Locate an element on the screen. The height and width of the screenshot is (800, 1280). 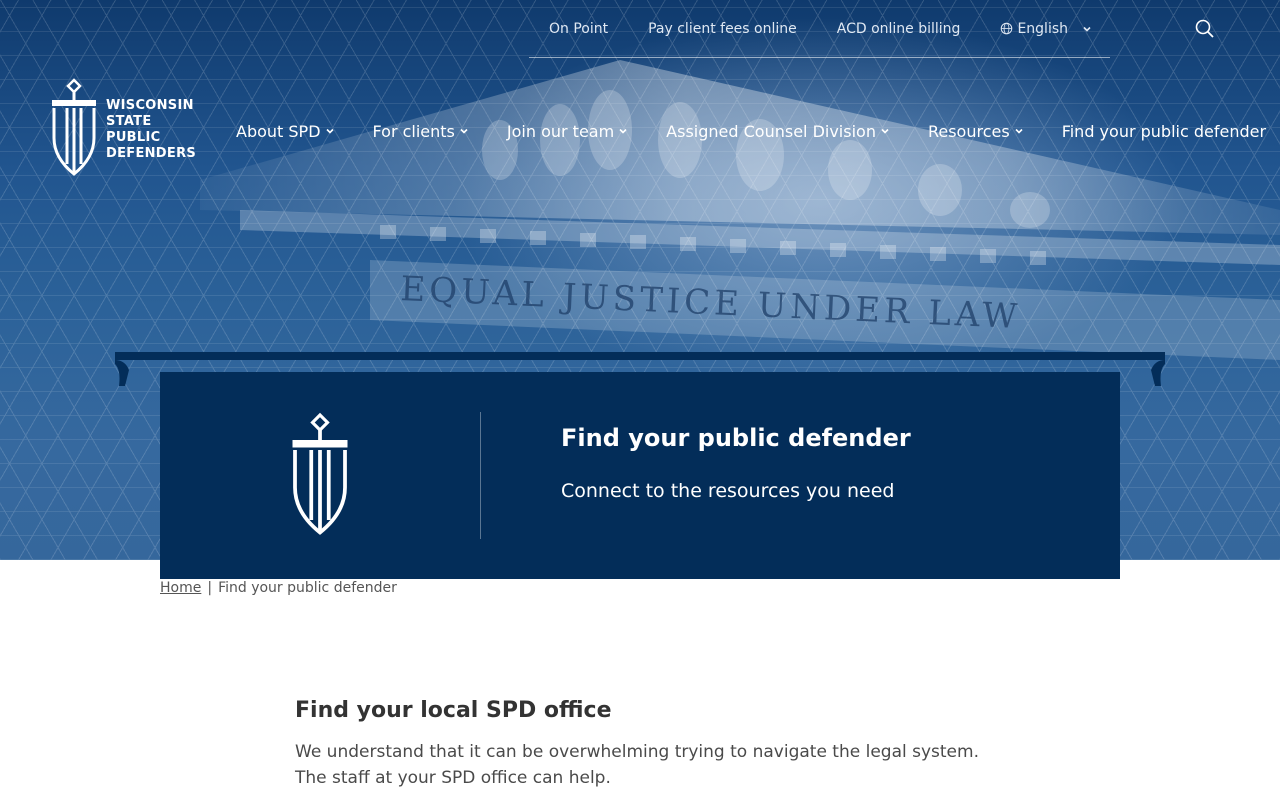
section-paragraph-line: The staff at your SPD office can help. is located at coordinates (453, 778).